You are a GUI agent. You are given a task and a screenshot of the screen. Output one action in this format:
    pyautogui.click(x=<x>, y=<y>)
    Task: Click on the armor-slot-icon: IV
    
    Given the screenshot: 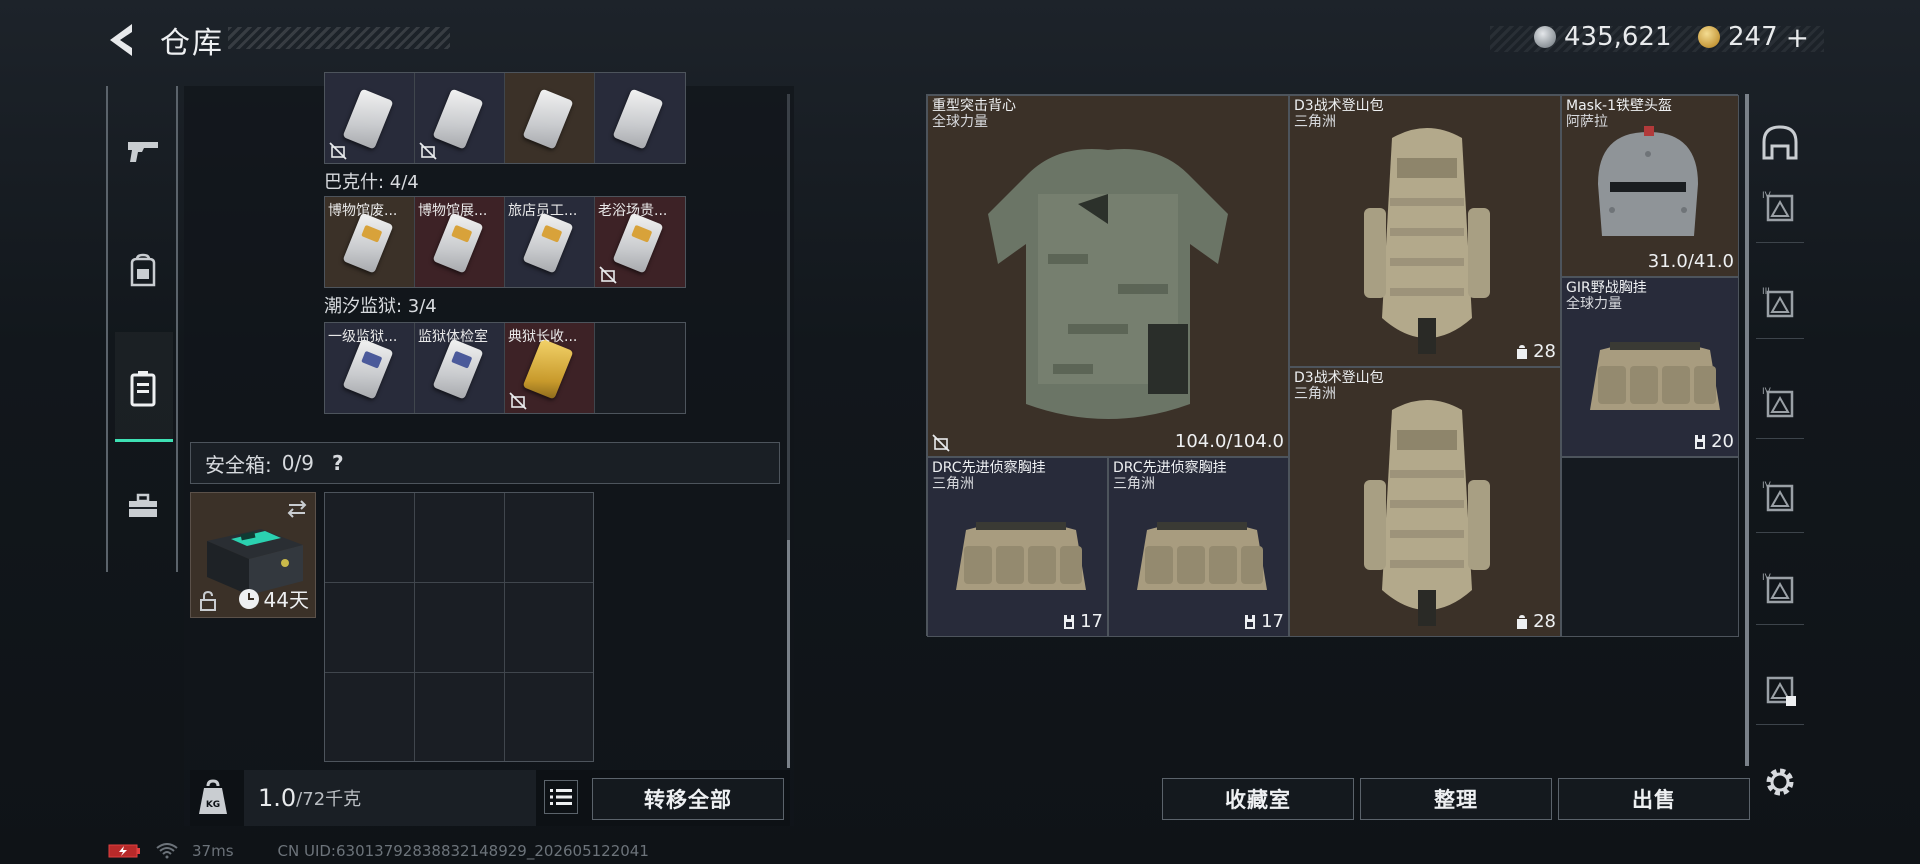 What is the action you would take?
    pyautogui.click(x=1778, y=206)
    